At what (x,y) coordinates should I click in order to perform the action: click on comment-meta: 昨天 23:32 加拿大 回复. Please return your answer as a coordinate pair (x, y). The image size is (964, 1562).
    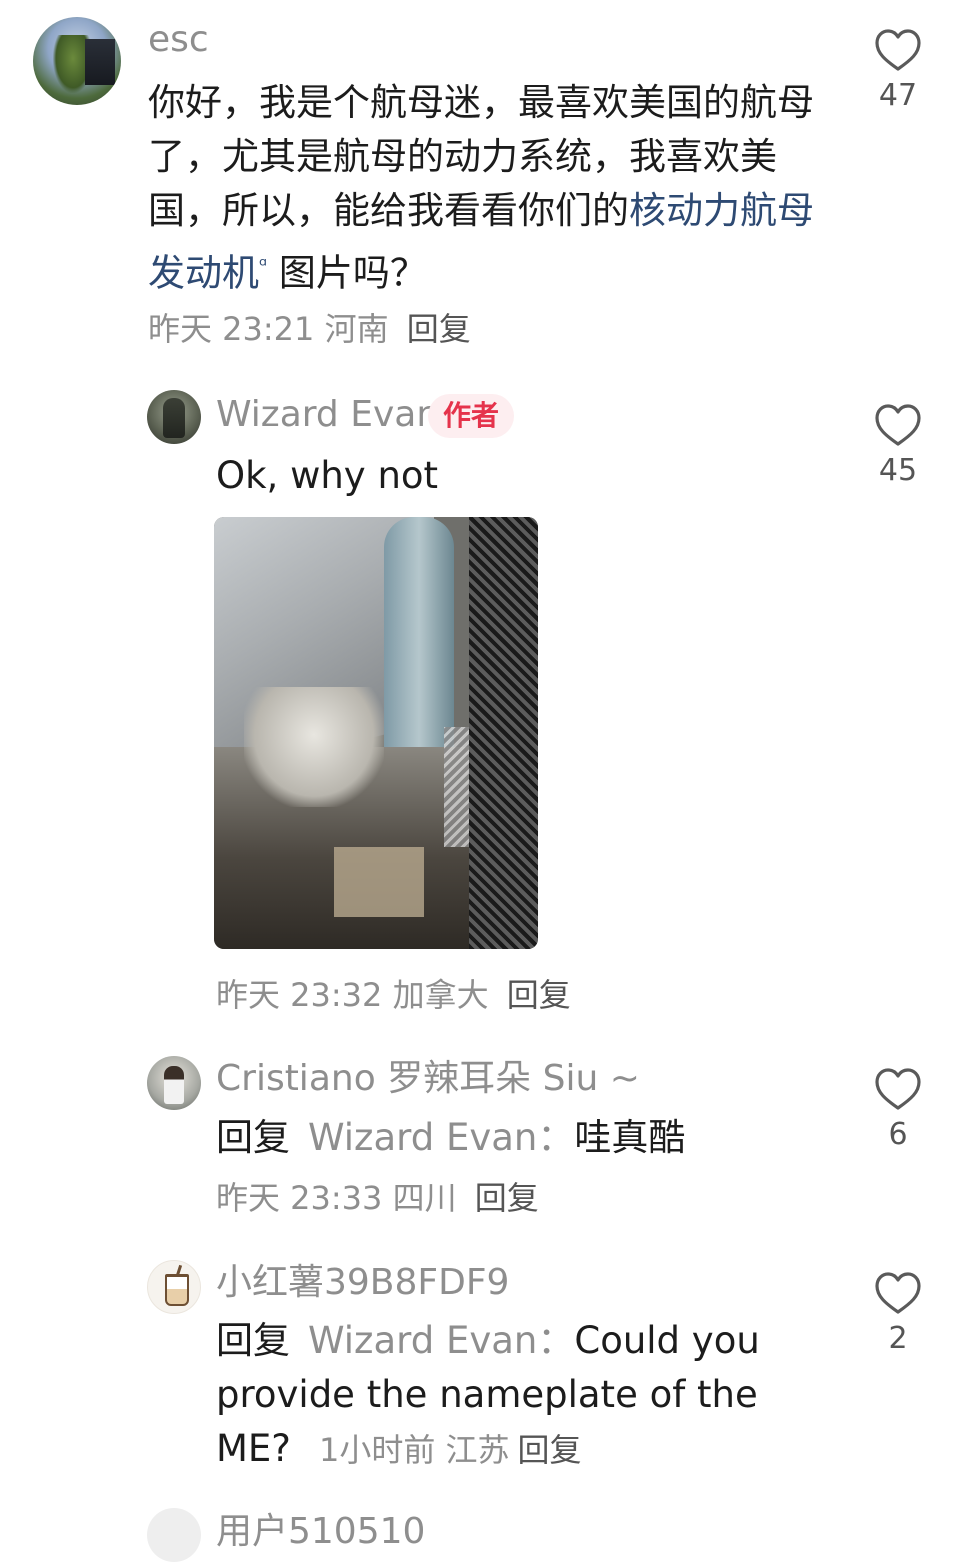
    Looking at the image, I should click on (393, 995).